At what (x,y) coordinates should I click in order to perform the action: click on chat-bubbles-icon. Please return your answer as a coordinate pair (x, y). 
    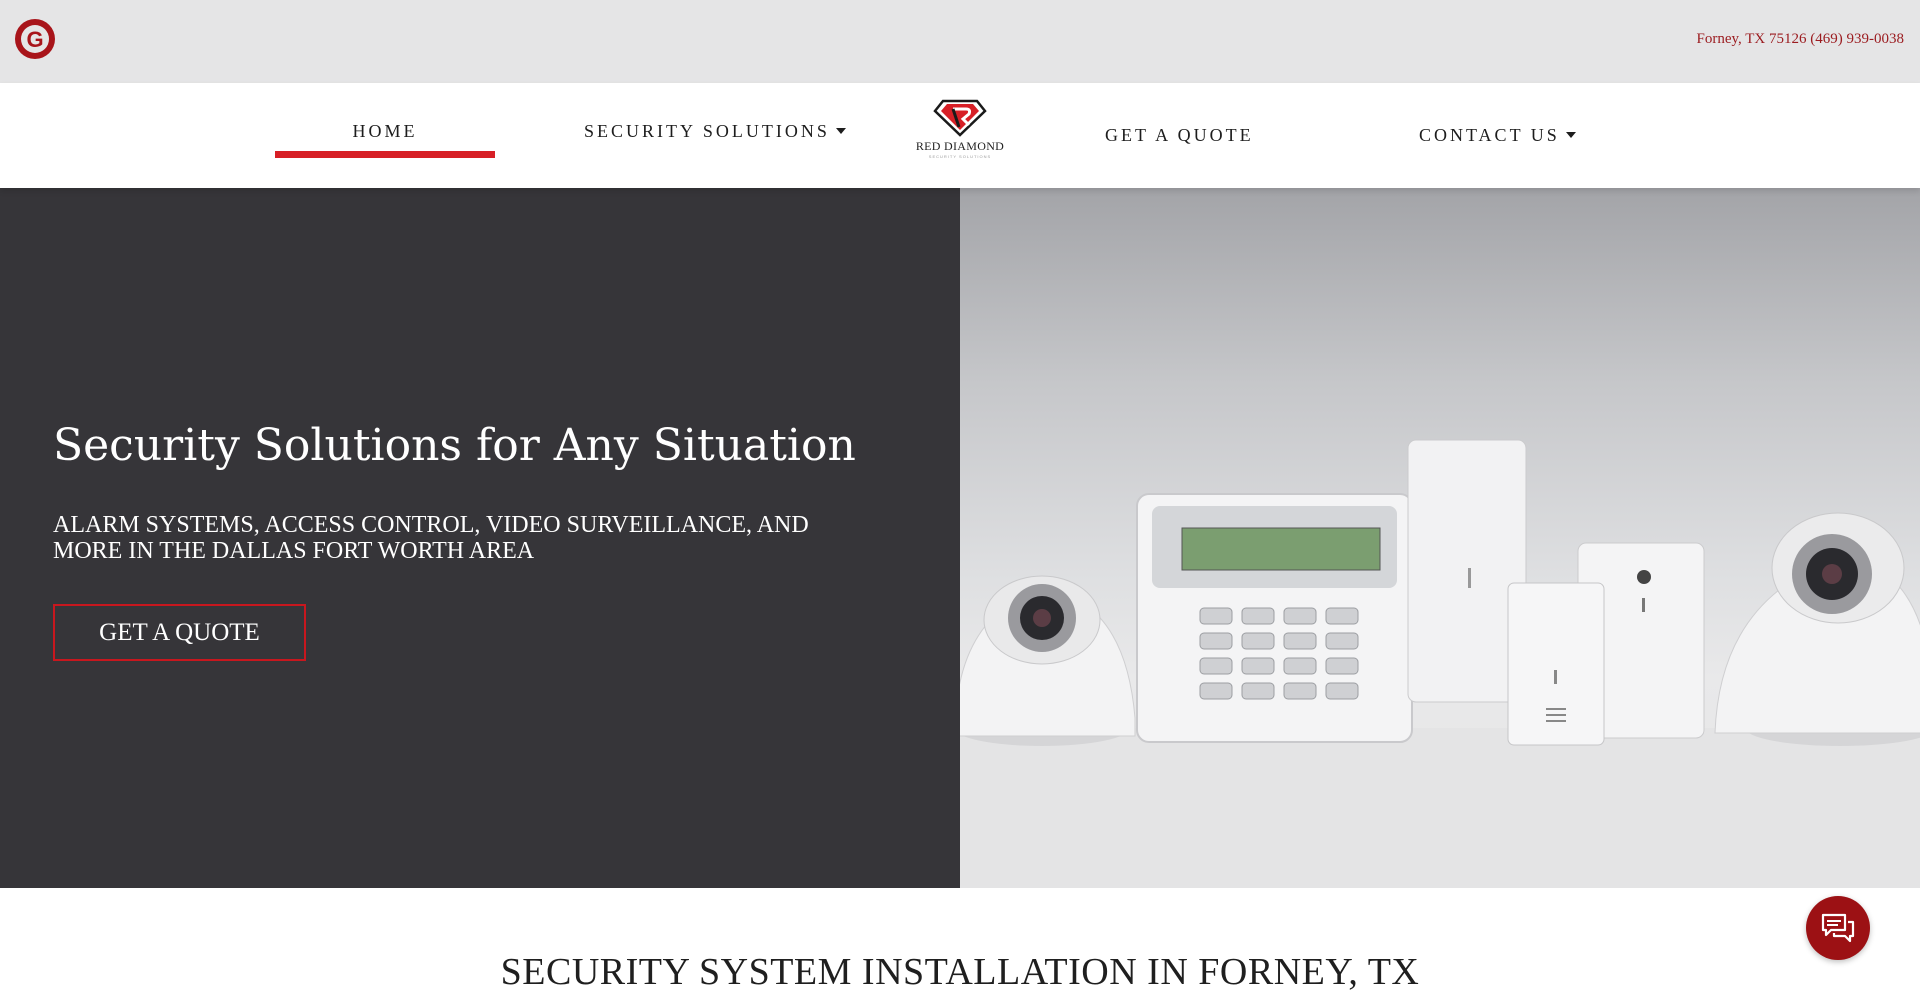
    Looking at the image, I should click on (1838, 928).